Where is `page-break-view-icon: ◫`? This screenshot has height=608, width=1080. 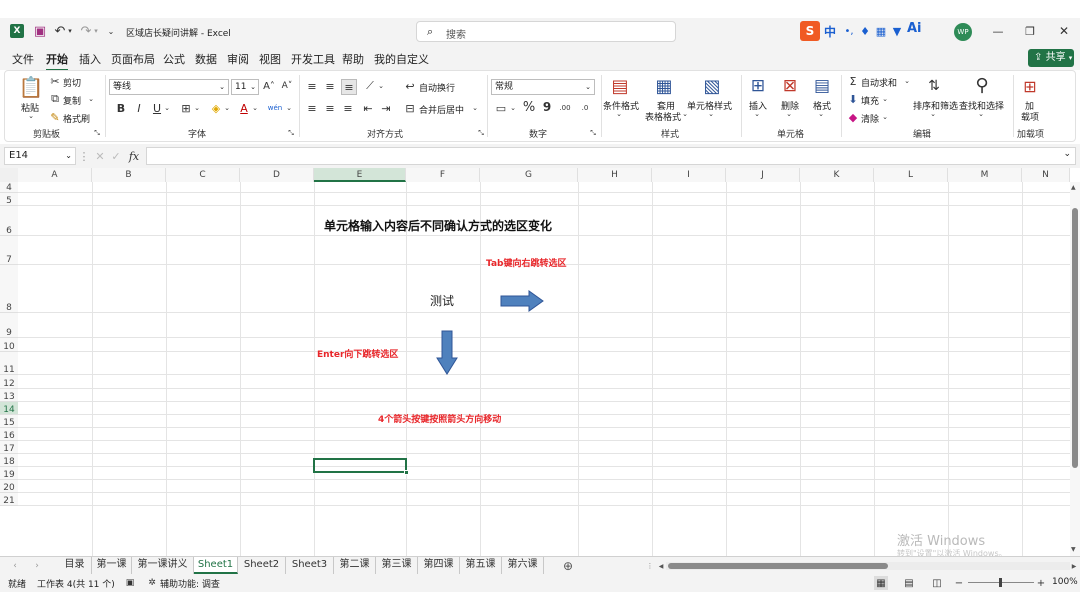 page-break-view-icon: ◫ is located at coordinates (937, 583).